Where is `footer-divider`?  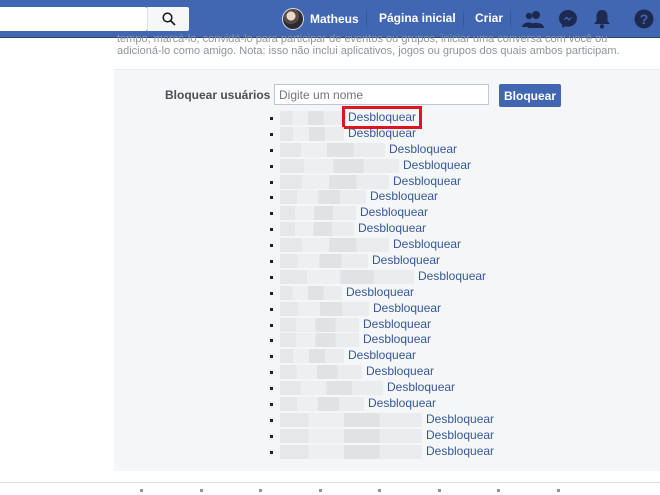 footer-divider is located at coordinates (330, 482).